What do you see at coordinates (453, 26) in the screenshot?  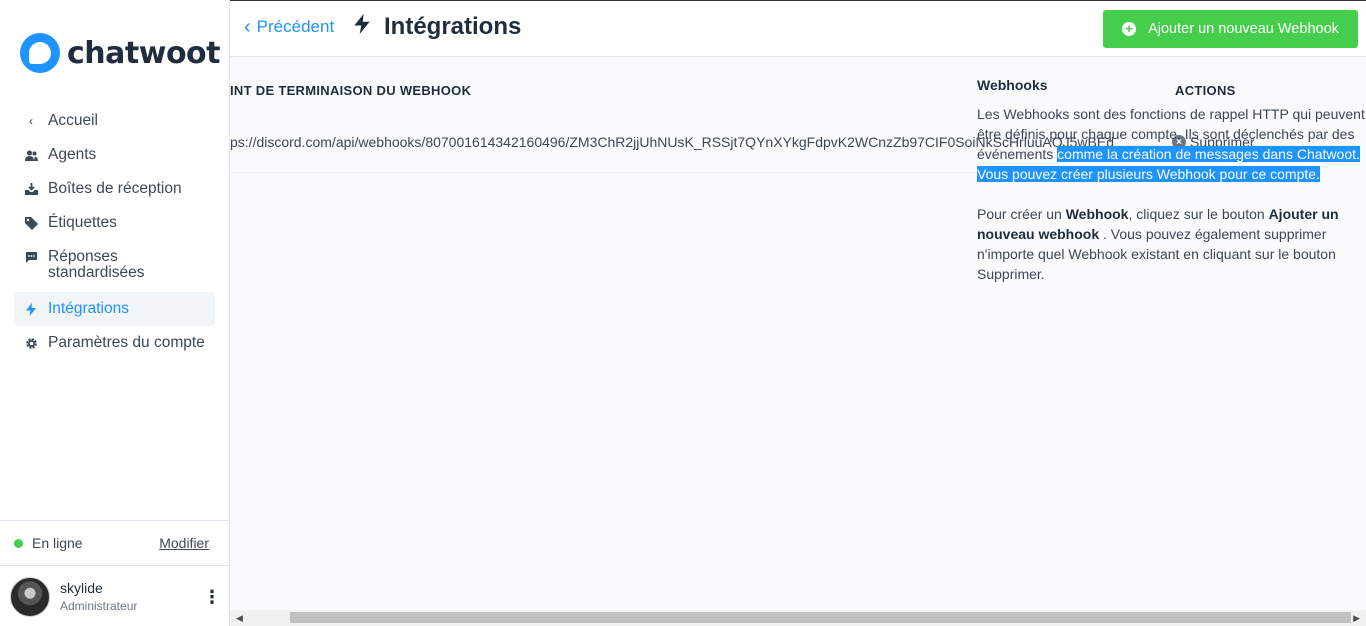 I see `page-title: Intégrations` at bounding box center [453, 26].